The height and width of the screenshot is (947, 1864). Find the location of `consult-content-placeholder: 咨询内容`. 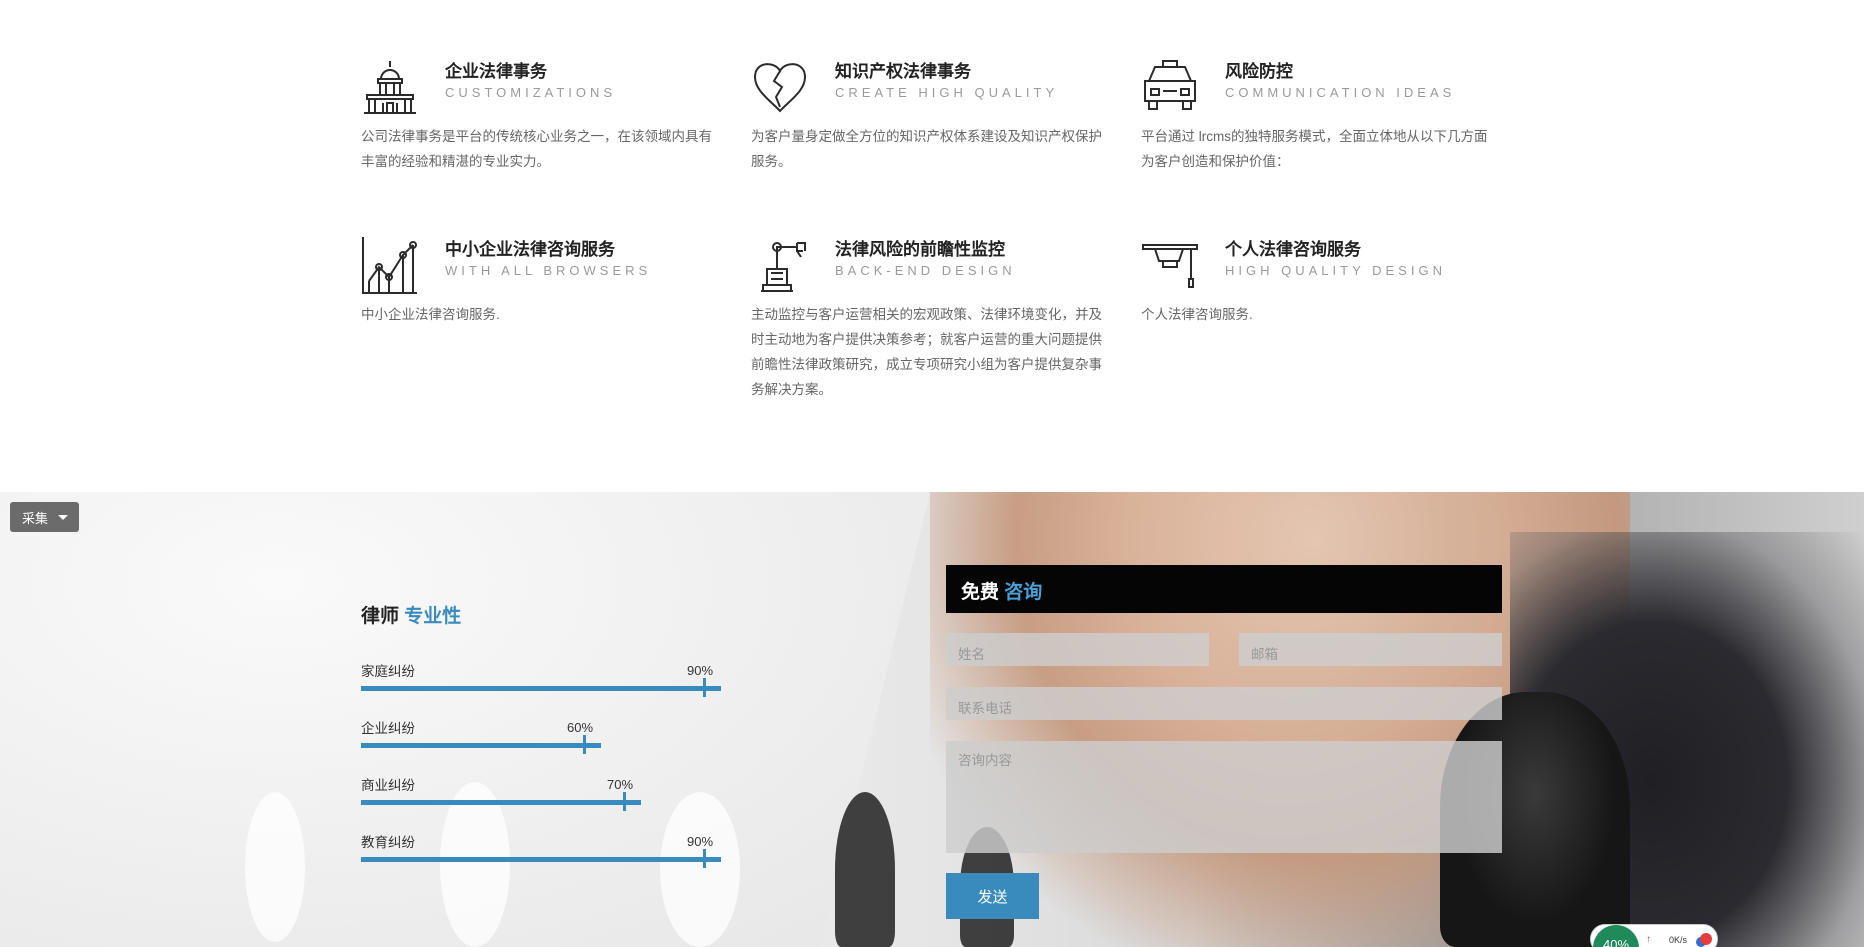

consult-content-placeholder: 咨询内容 is located at coordinates (985, 760).